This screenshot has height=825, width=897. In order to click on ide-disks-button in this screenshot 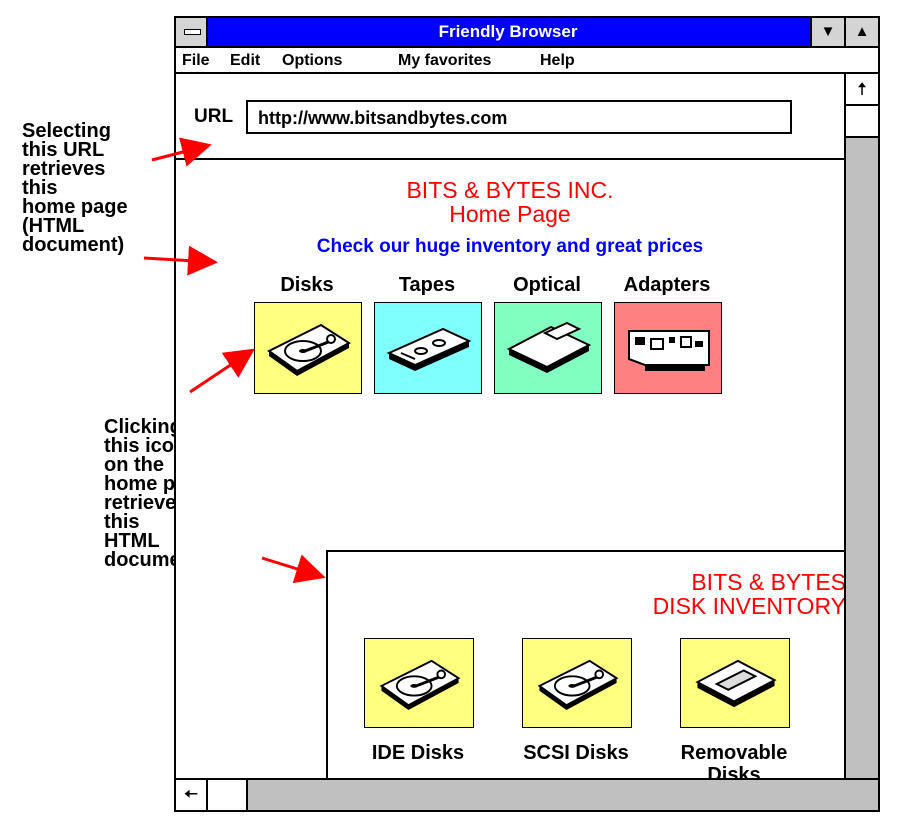, I will do `click(419, 683)`.